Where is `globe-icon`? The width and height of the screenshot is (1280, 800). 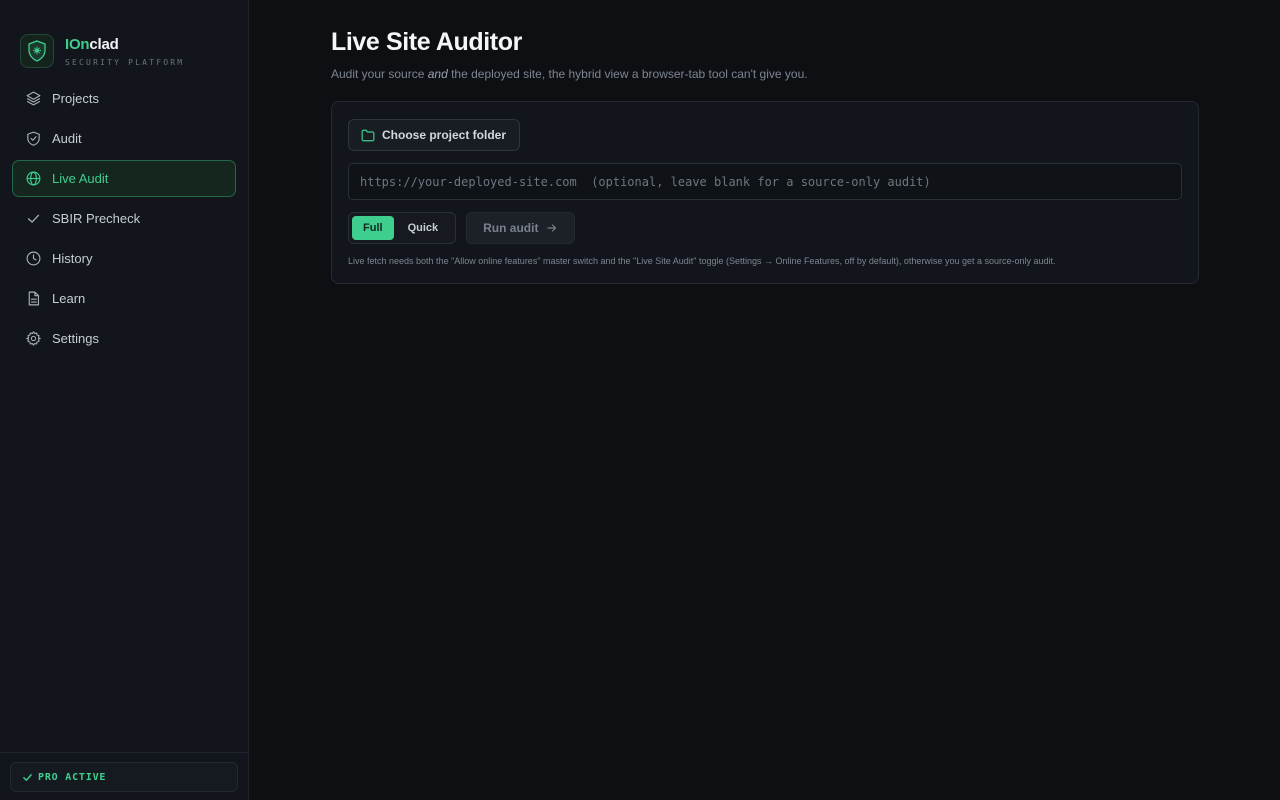 globe-icon is located at coordinates (33, 179).